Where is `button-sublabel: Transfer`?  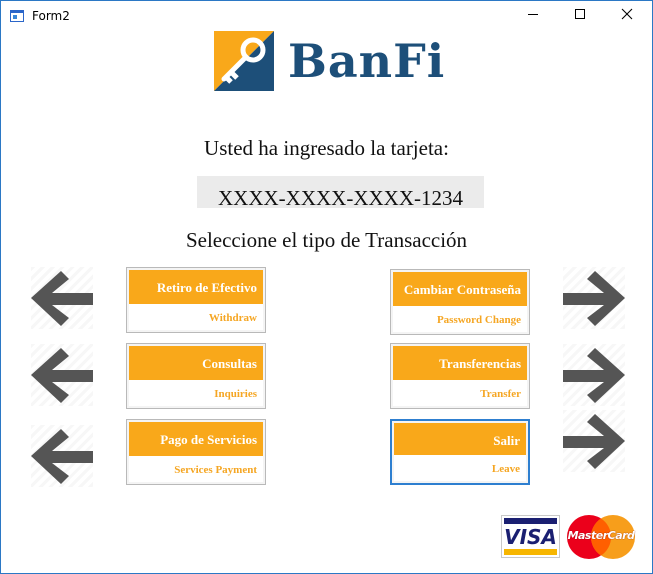
button-sublabel: Transfer is located at coordinates (460, 393).